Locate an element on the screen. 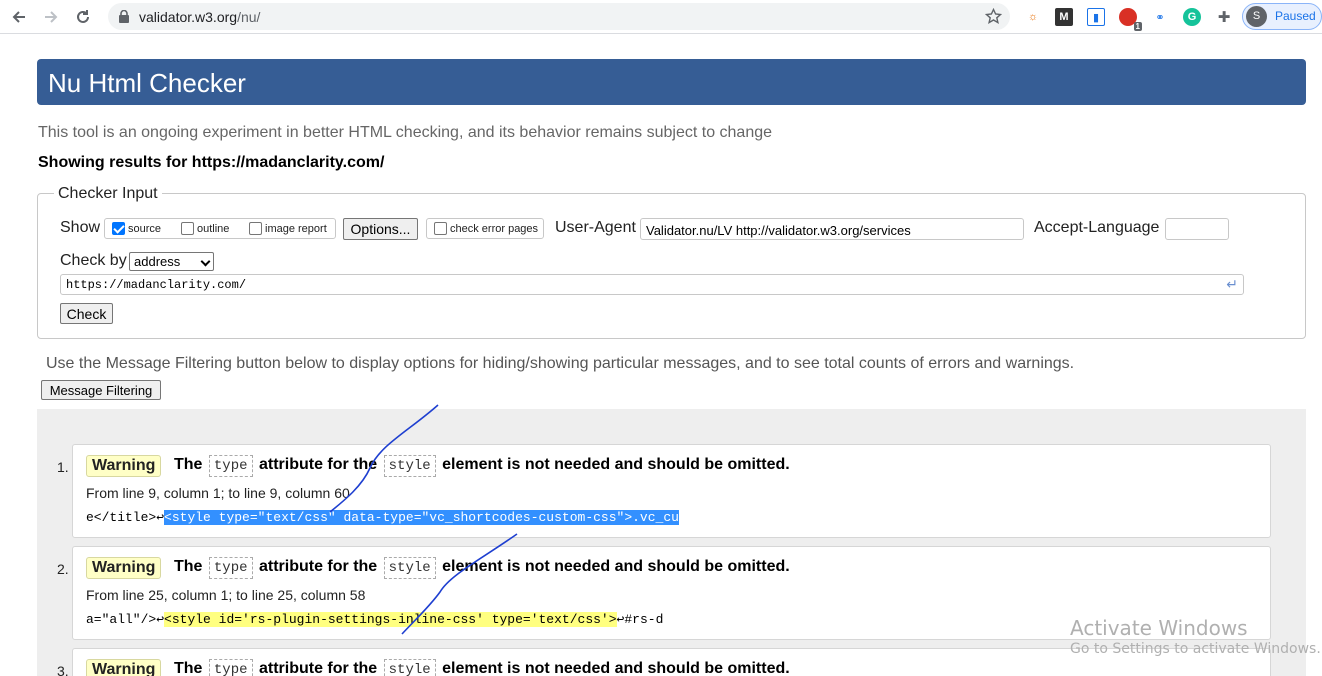 The image size is (1322, 676). extension-link-icon: ⚭ is located at coordinates (1160, 17).